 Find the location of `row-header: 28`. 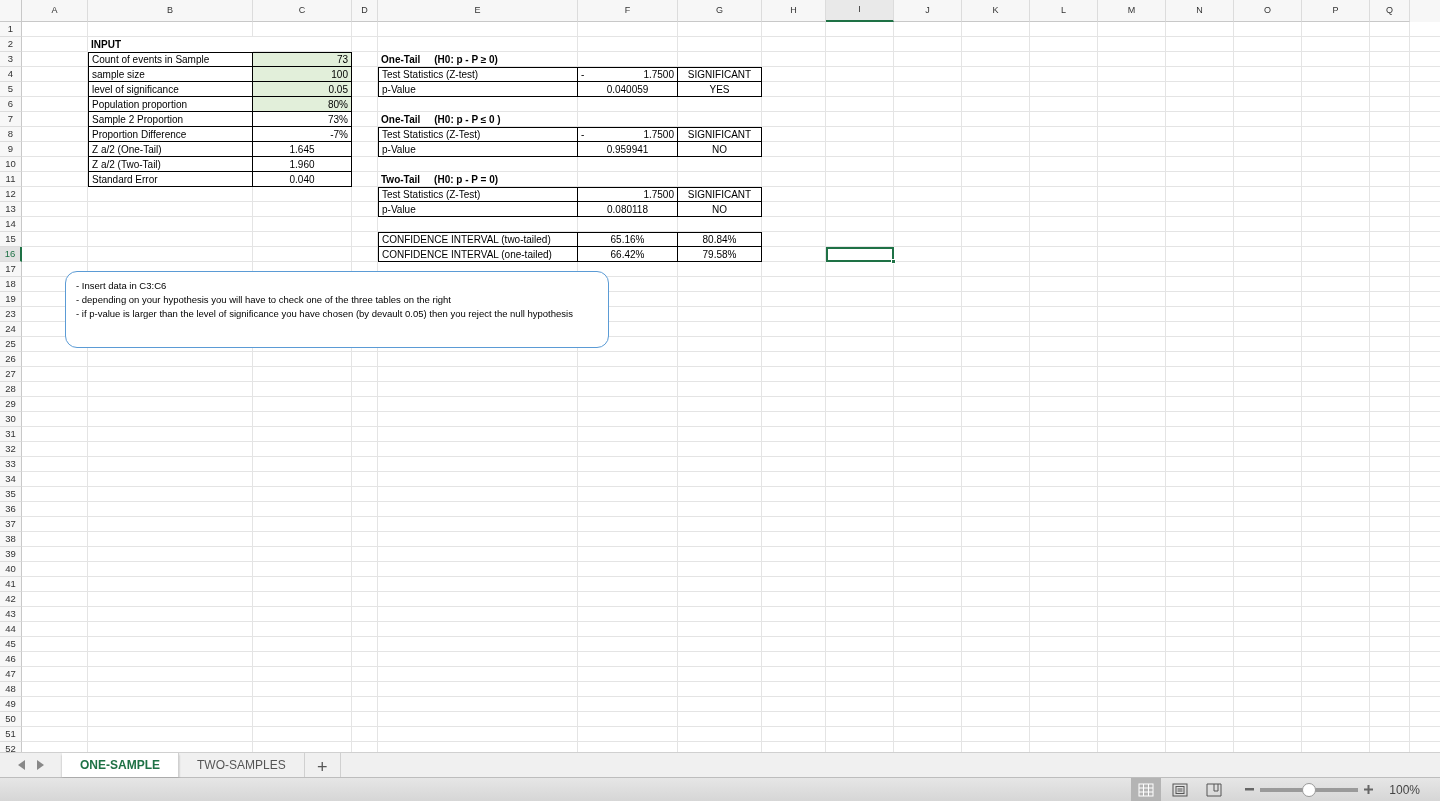

row-header: 28 is located at coordinates (11, 389).